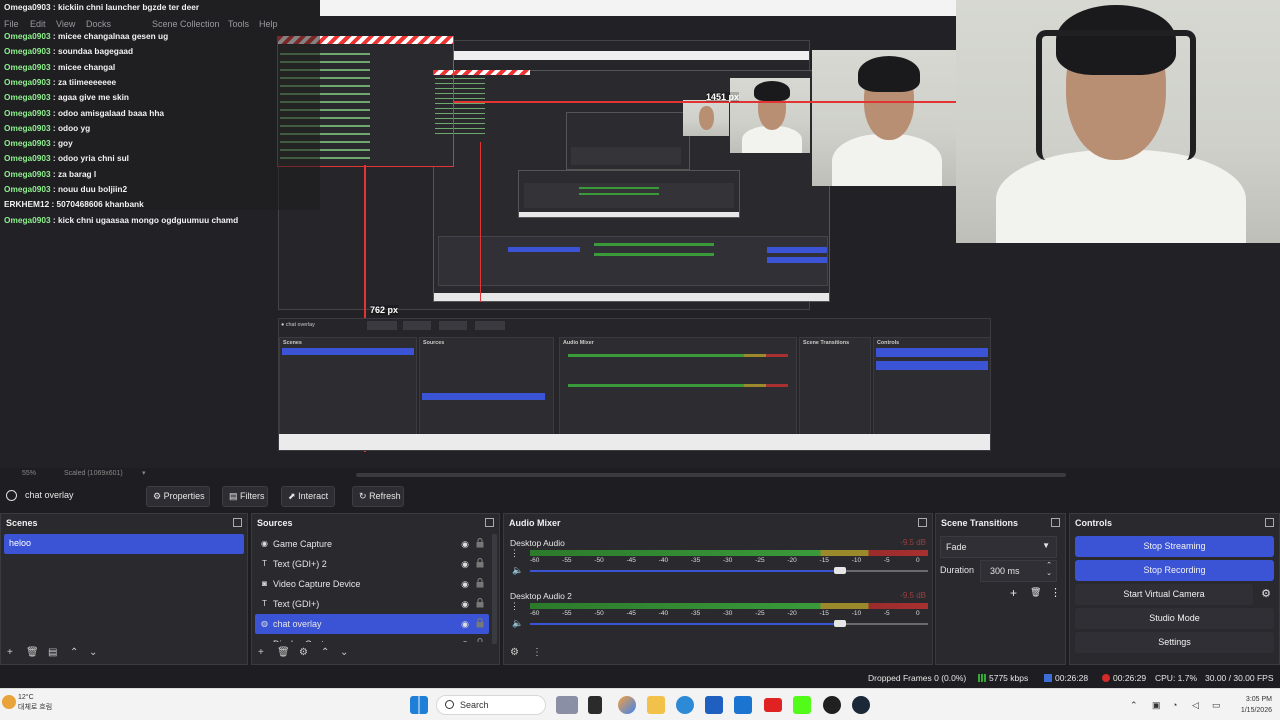 The width and height of the screenshot is (1280, 720). Describe the element at coordinates (711, 475) in the screenshot. I see `preview-scrollbar` at that location.